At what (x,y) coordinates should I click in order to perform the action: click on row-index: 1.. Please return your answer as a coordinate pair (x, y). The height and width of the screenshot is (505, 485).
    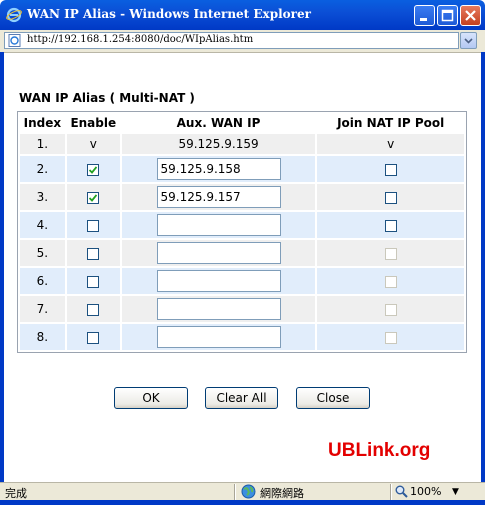
    Looking at the image, I should click on (42, 144).